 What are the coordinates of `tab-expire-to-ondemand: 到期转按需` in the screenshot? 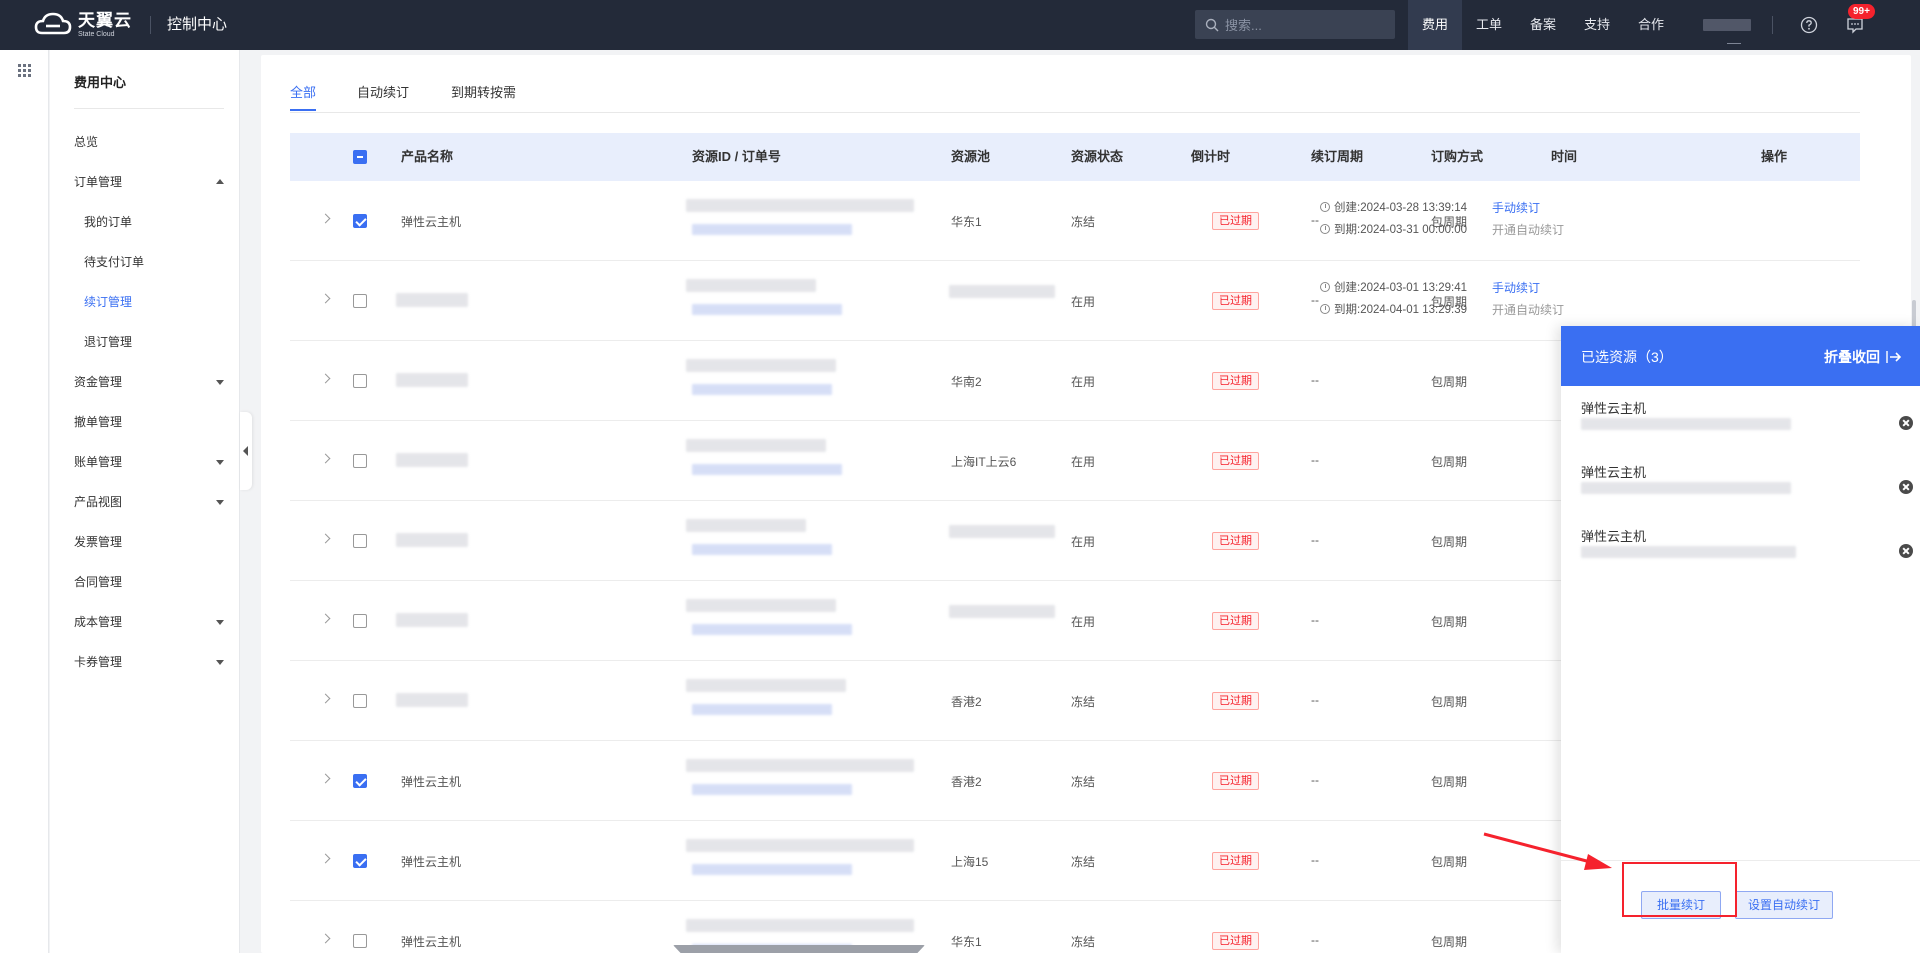 It's located at (483, 95).